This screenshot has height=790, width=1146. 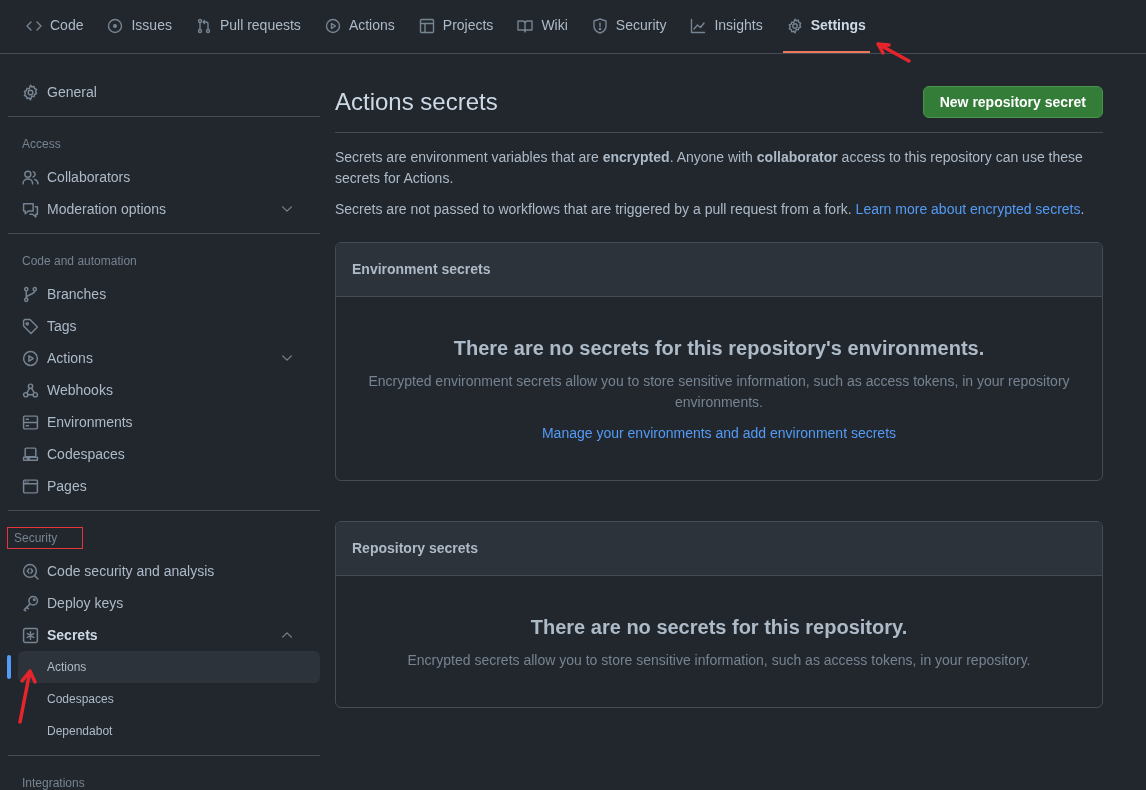 I want to click on selection-indicator, so click(x=9, y=667).